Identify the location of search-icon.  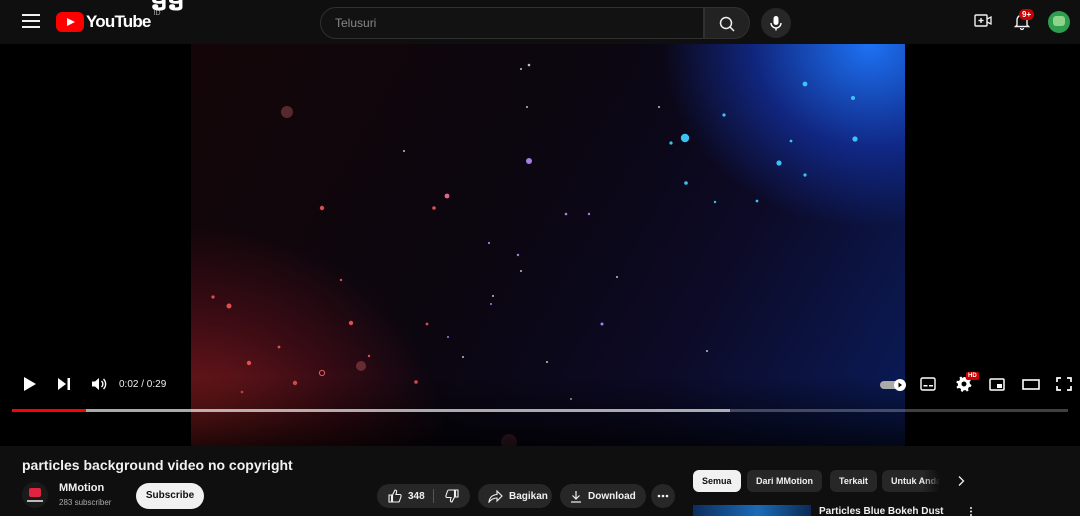
(727, 24).